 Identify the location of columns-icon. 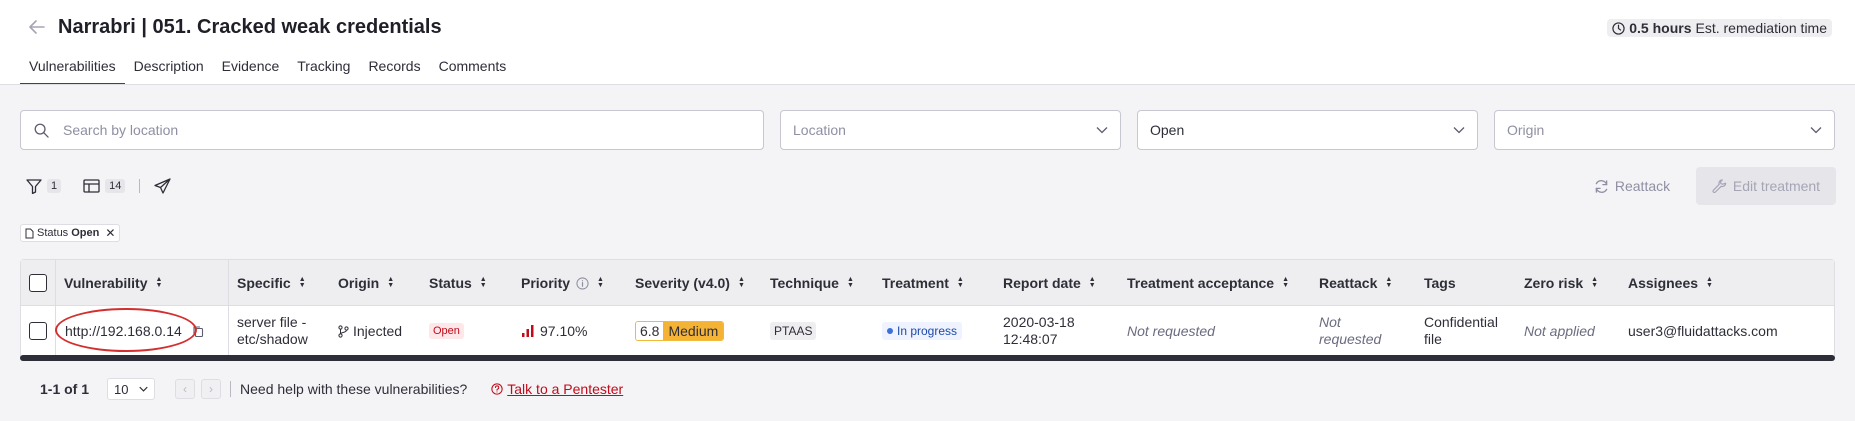
(91, 186).